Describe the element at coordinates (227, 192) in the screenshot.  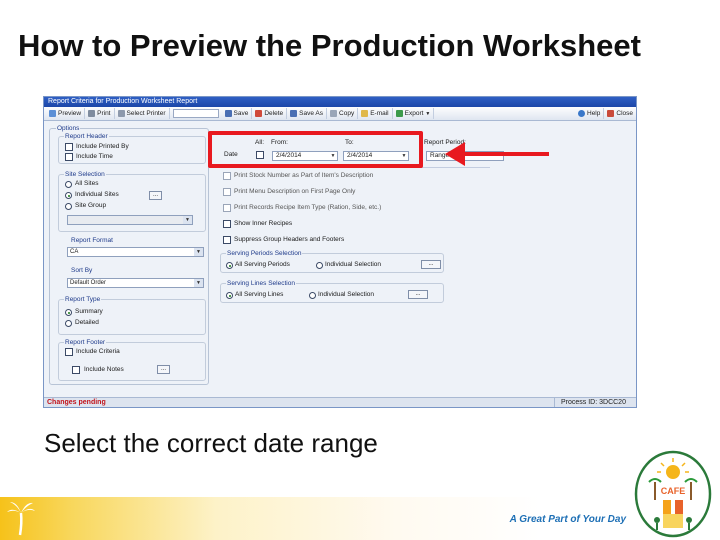
I see `print-menu-description-checkbox` at that location.